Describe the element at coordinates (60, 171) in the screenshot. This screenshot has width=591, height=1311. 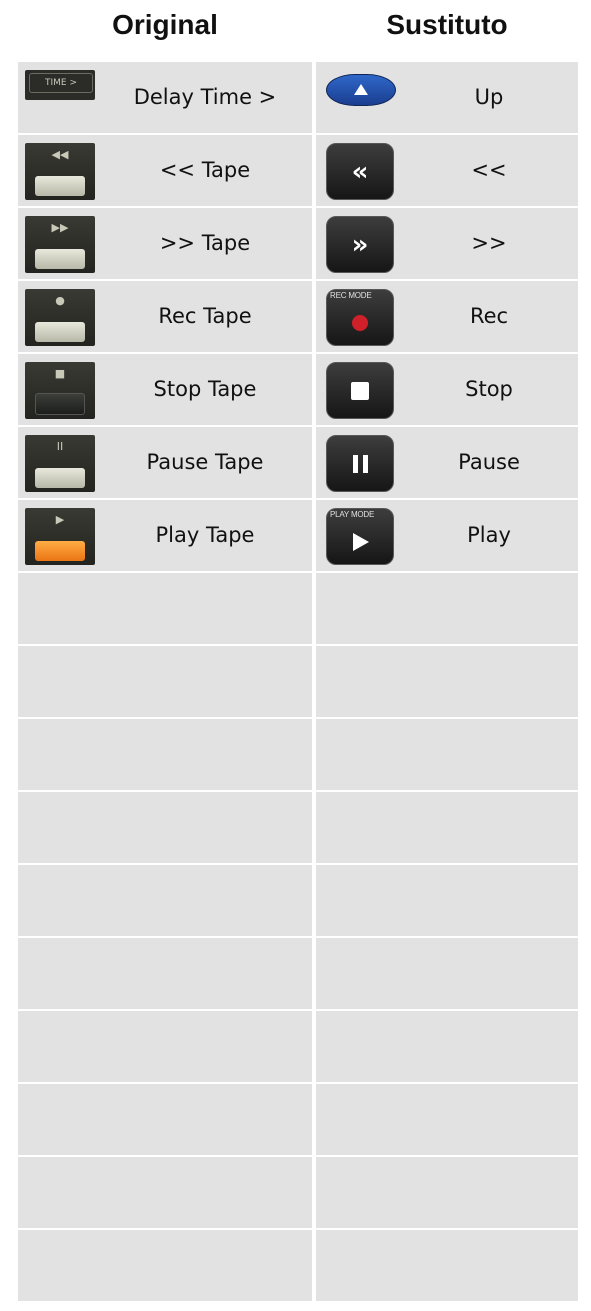
I see `rewind-tape-button-icon: ◀◀` at that location.